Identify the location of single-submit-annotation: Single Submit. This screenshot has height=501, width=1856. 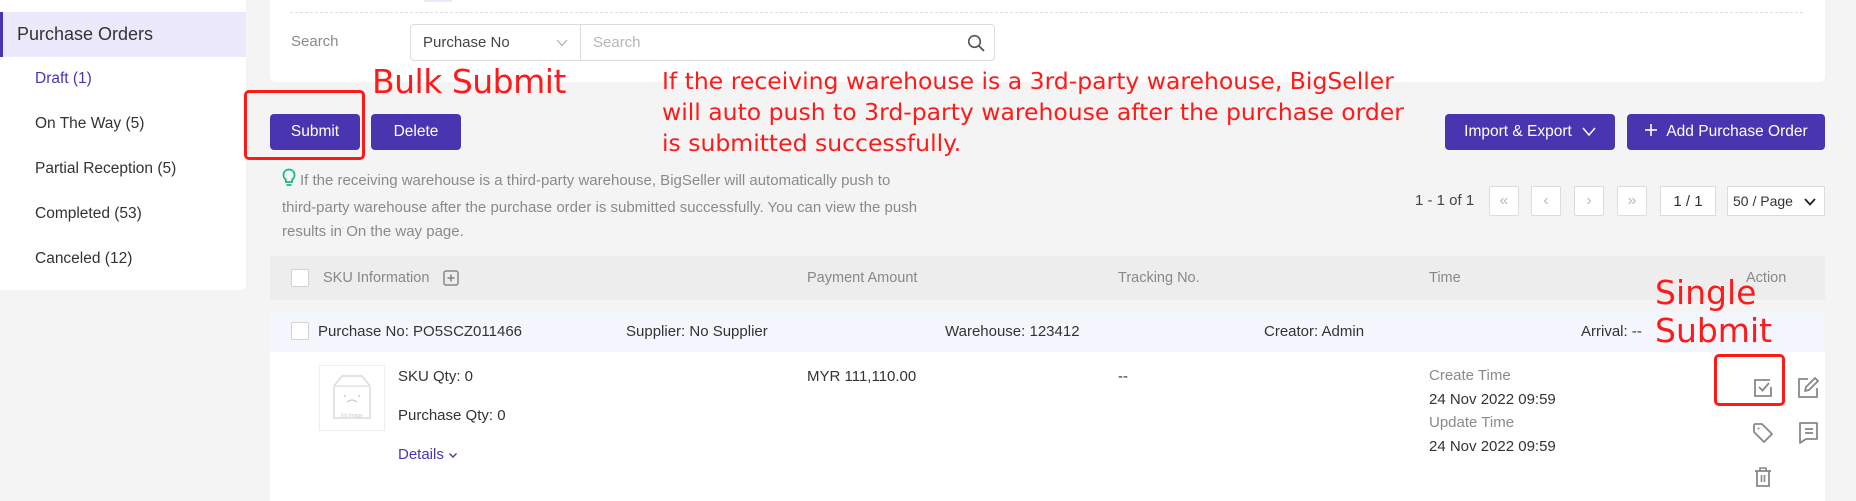
(1713, 312).